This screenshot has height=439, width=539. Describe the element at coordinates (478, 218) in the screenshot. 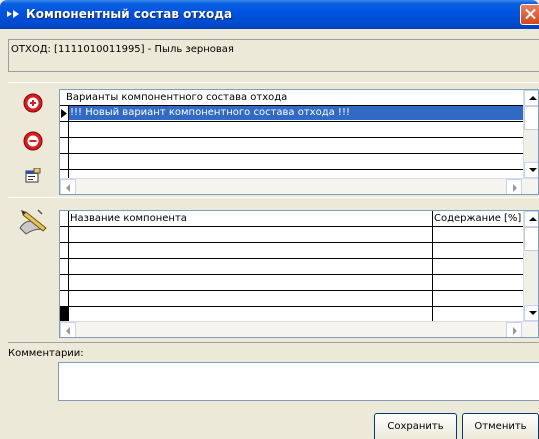

I see `content-percent-header: Содержание [%]` at that location.